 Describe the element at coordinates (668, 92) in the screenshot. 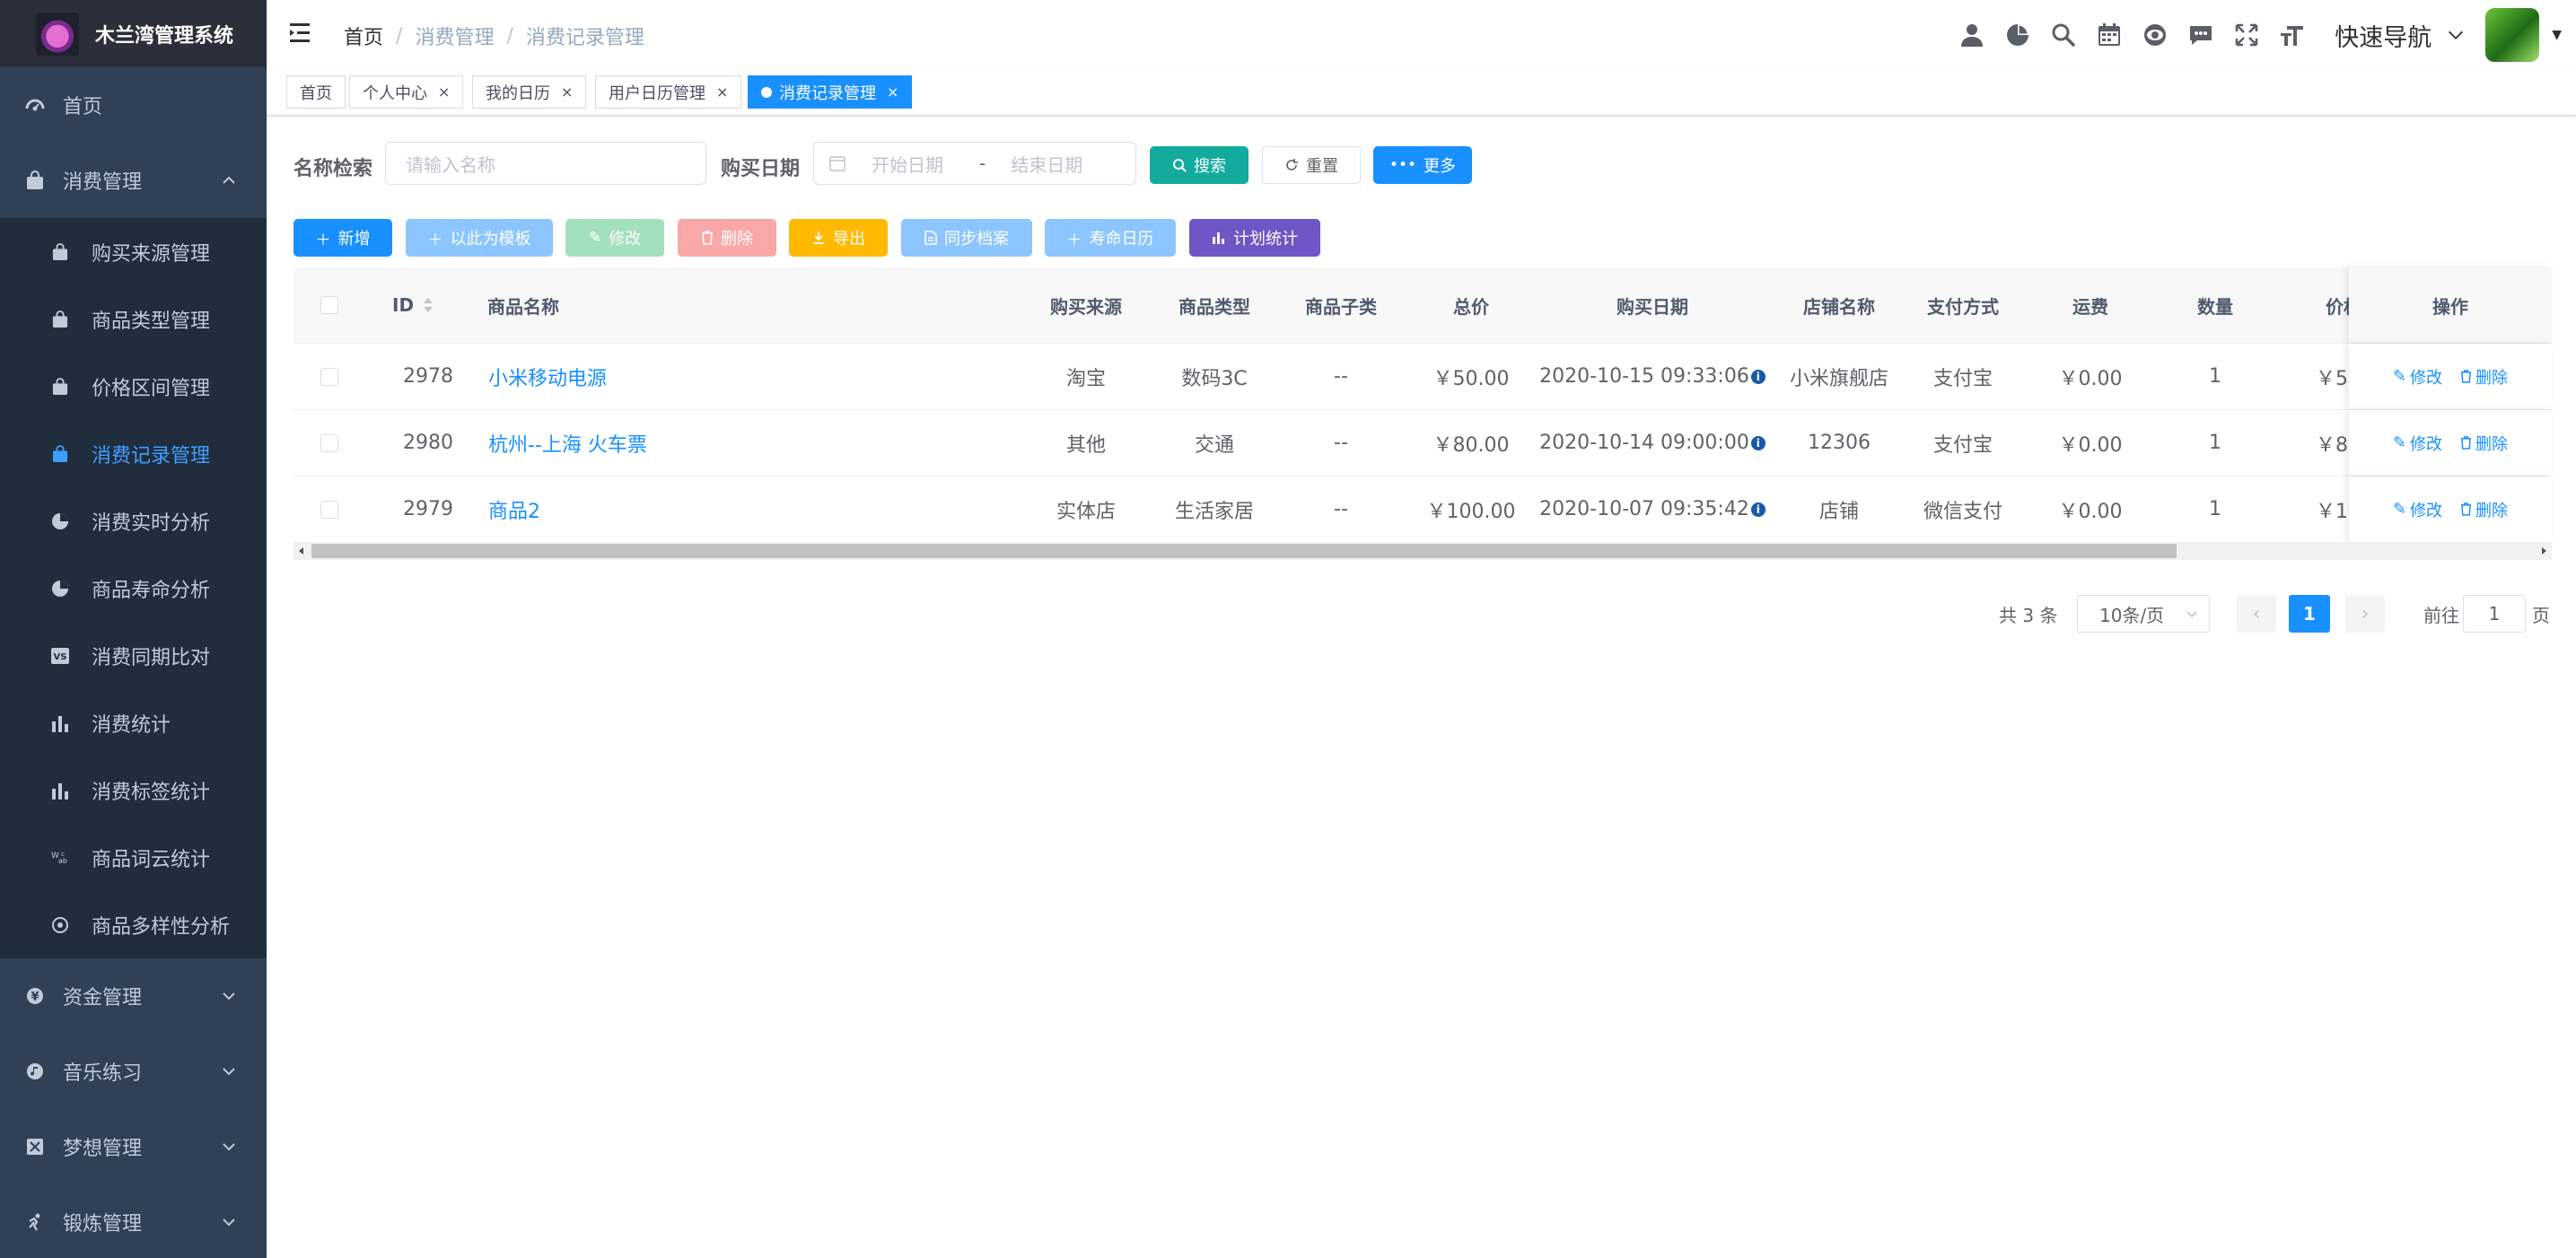

I see `tag-user-calendar: 用户日历管理 ×` at that location.